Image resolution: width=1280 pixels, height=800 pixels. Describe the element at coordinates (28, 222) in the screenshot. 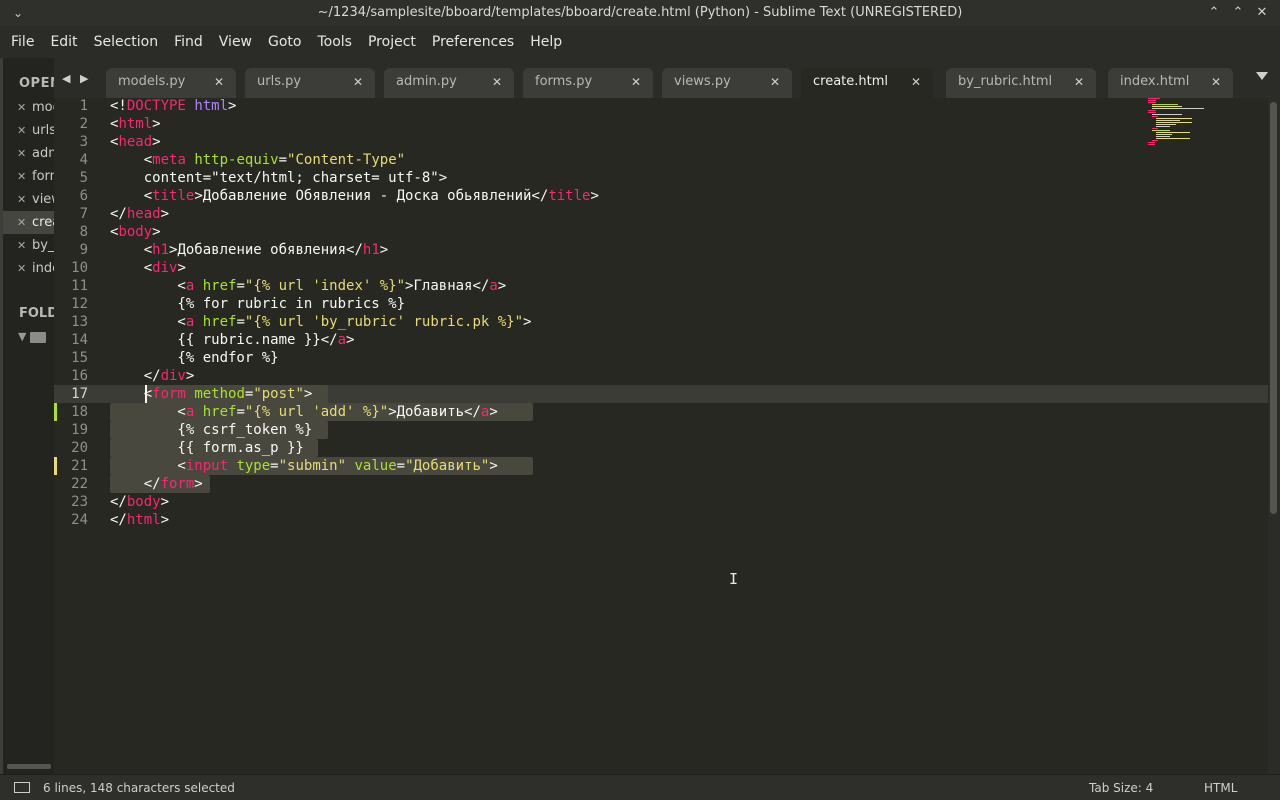

I see `sidebar-file-create: ✕create.html` at that location.